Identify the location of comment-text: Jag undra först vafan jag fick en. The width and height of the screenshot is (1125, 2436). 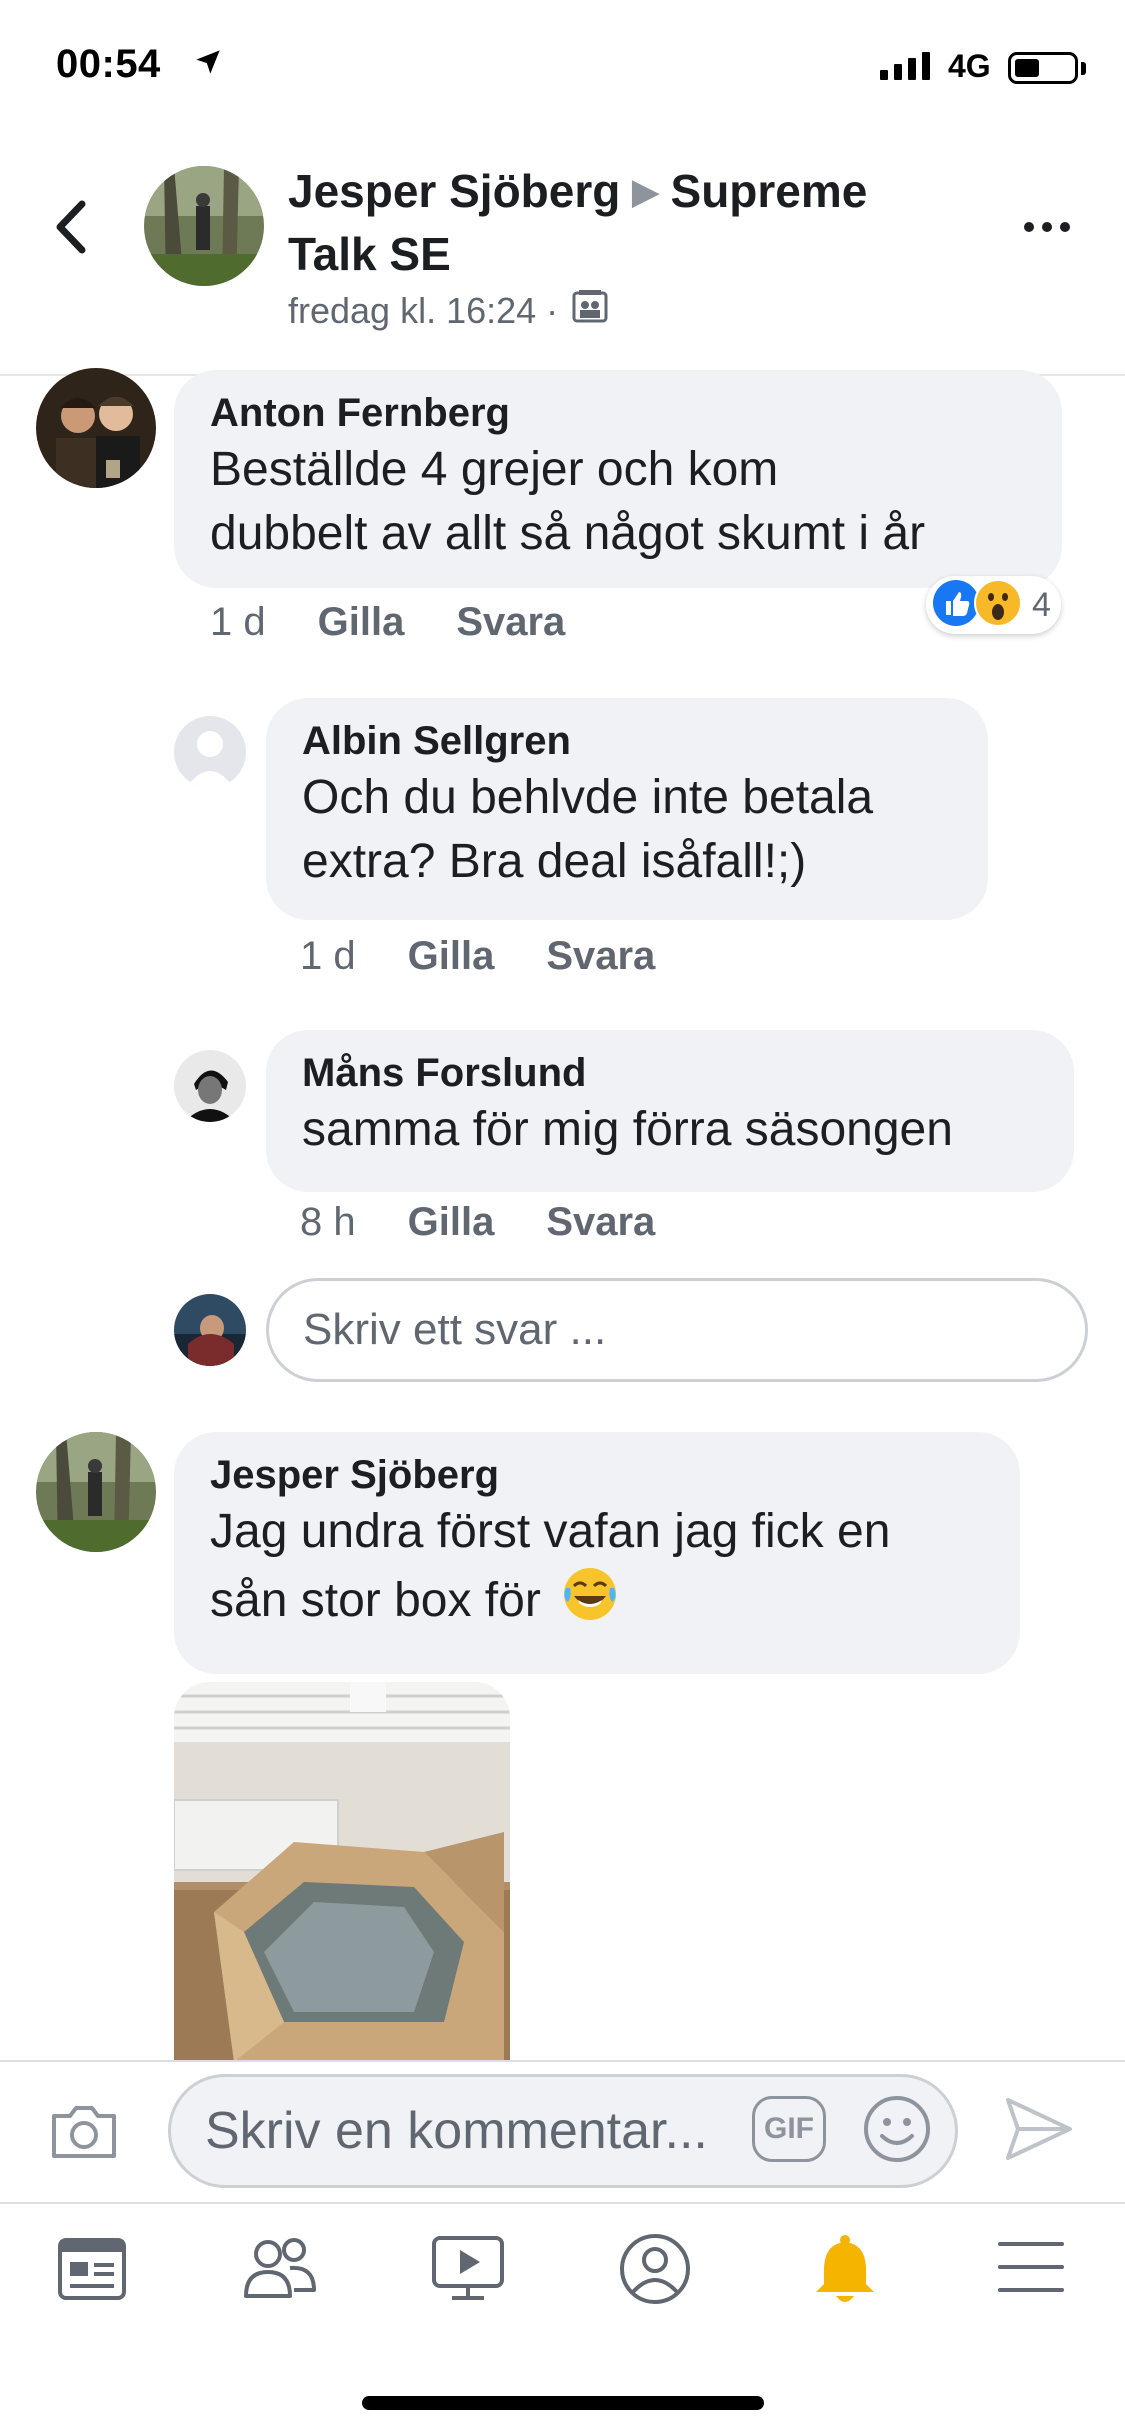
(550, 1531).